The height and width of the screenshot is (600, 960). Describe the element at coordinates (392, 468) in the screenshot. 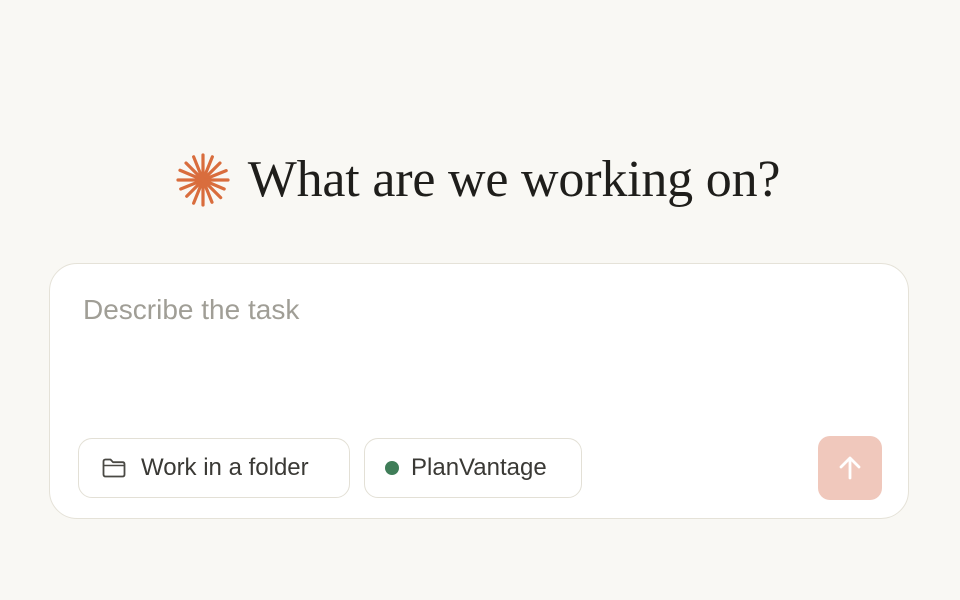

I see `project-status-dot` at that location.